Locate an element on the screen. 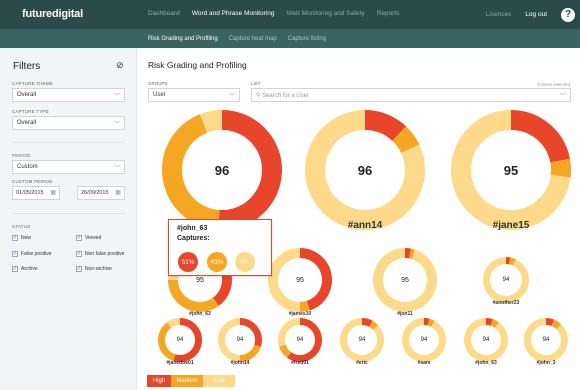 The image size is (580, 390). capture-theme-label: CAPTURE THEME is located at coordinates (33, 83).